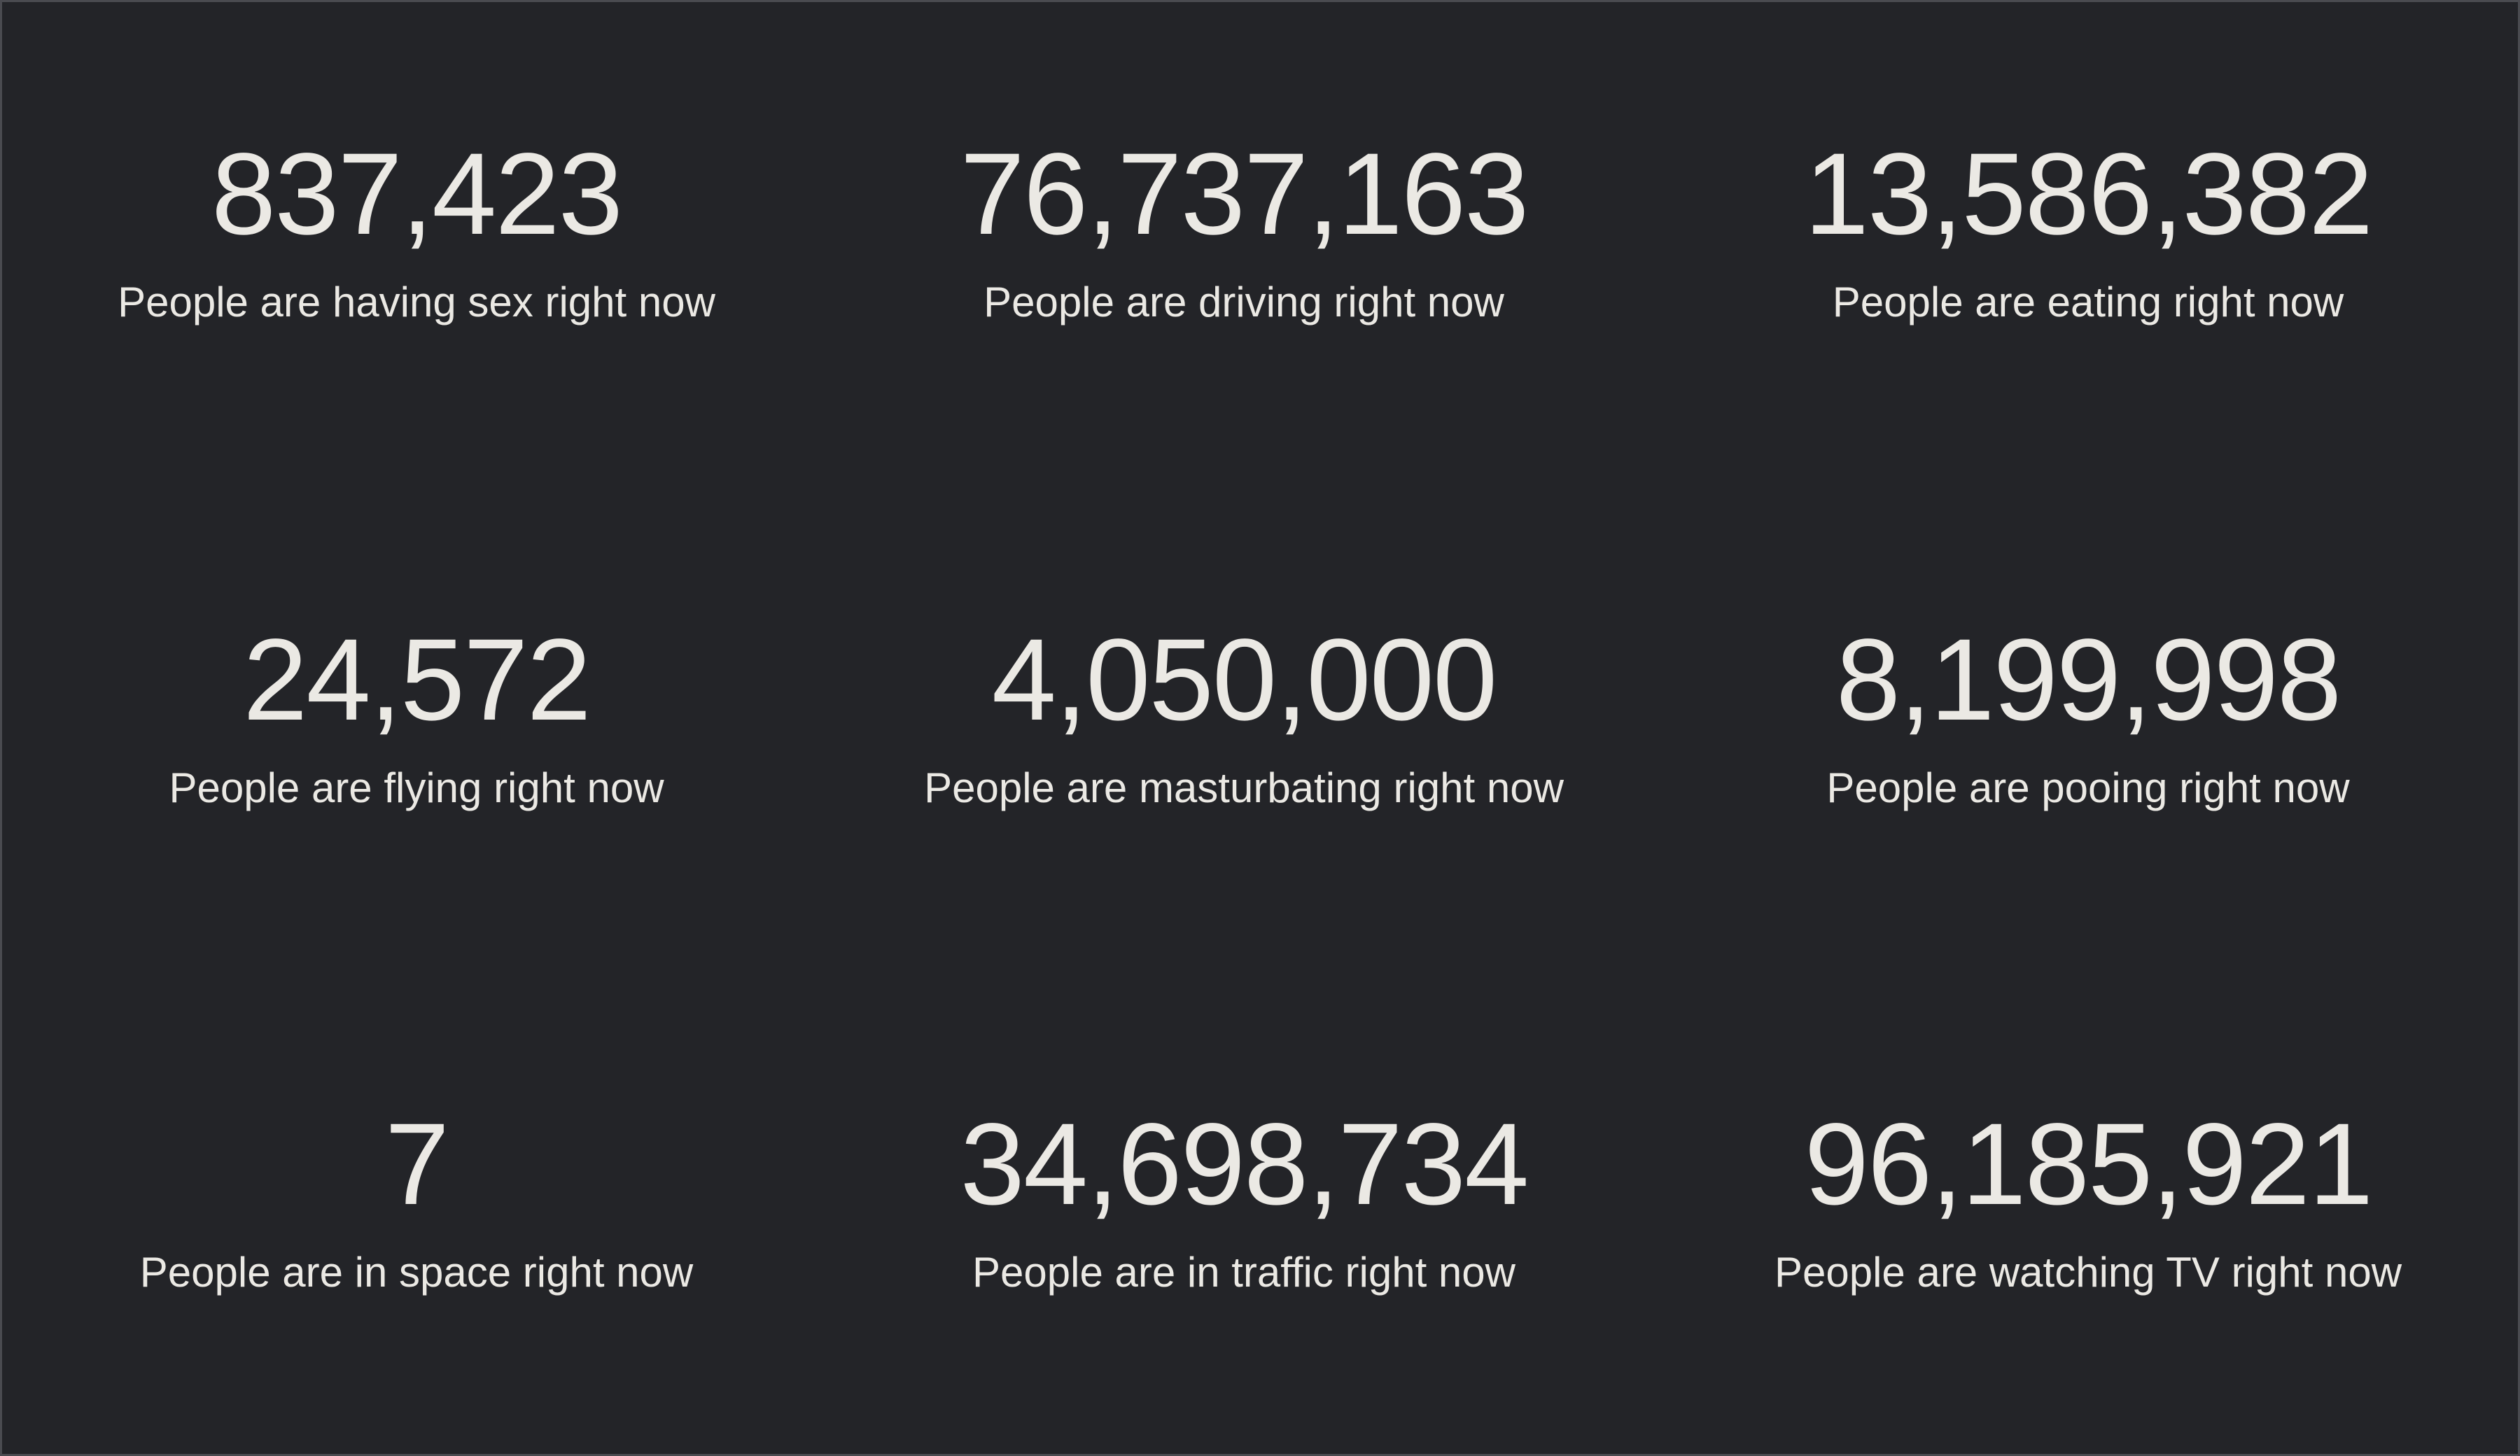  What do you see at coordinates (417, 680) in the screenshot?
I see `stat-value: 24,572` at bounding box center [417, 680].